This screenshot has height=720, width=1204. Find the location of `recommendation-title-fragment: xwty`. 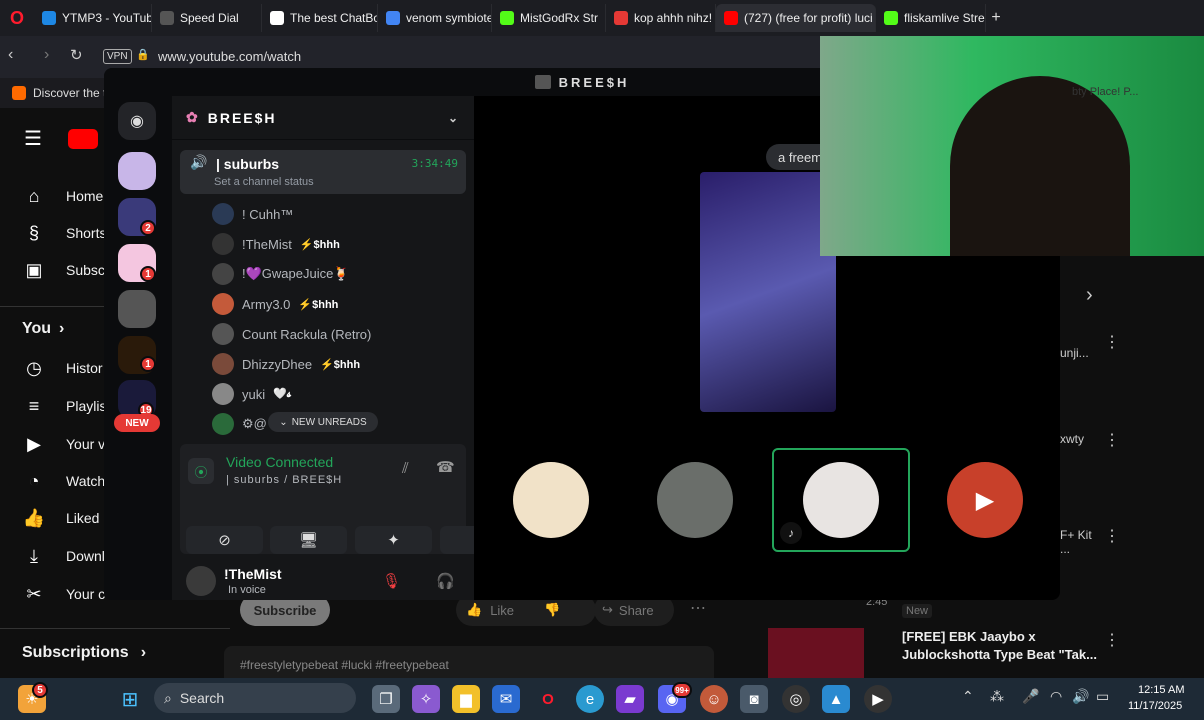

recommendation-title-fragment: xwty is located at coordinates (1072, 439).